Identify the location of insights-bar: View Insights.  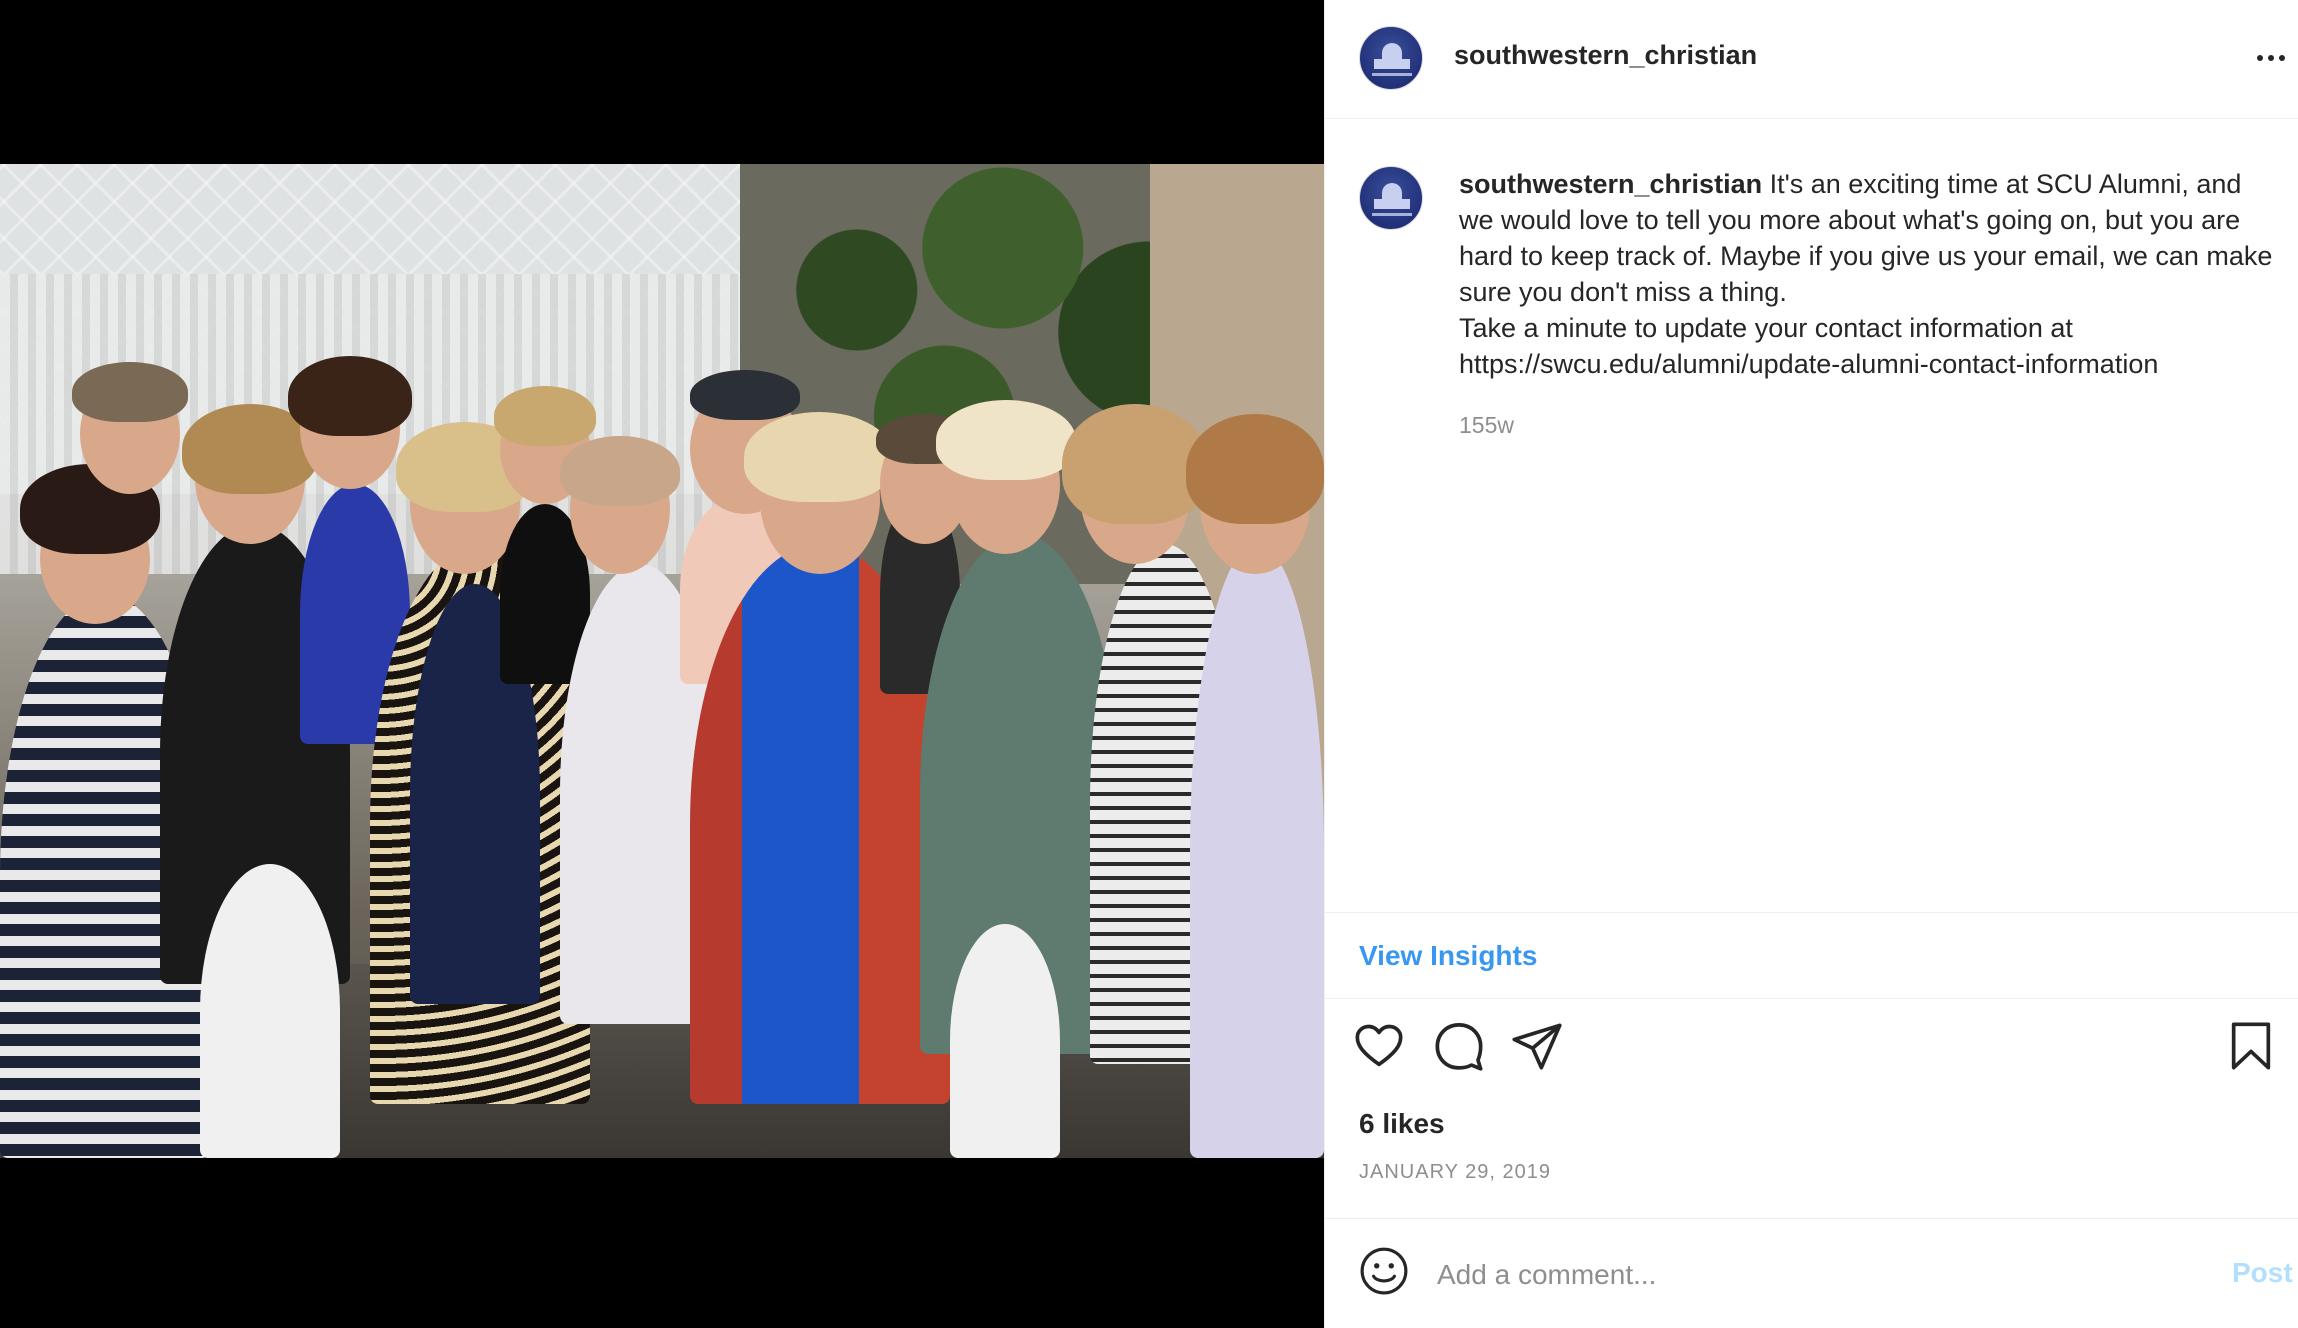
(1811, 955).